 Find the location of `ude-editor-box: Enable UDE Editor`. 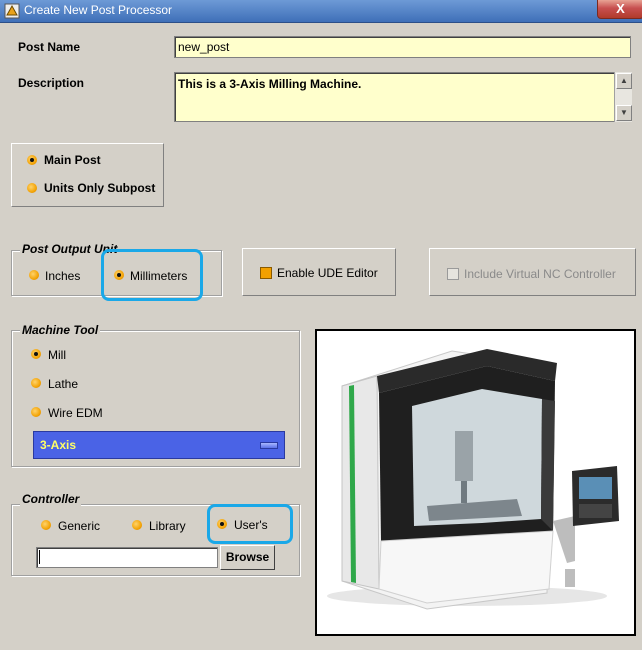

ude-editor-box: Enable UDE Editor is located at coordinates (319, 272).